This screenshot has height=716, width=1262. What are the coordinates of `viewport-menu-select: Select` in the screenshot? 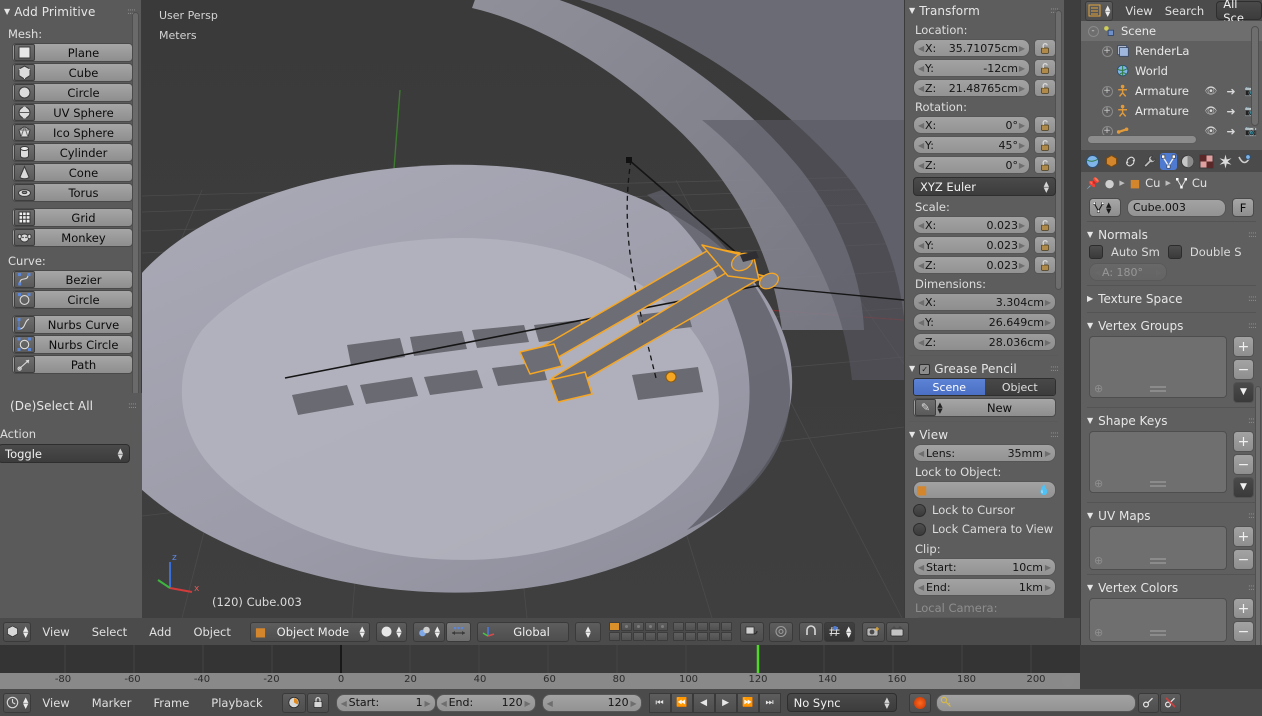 It's located at (109, 632).